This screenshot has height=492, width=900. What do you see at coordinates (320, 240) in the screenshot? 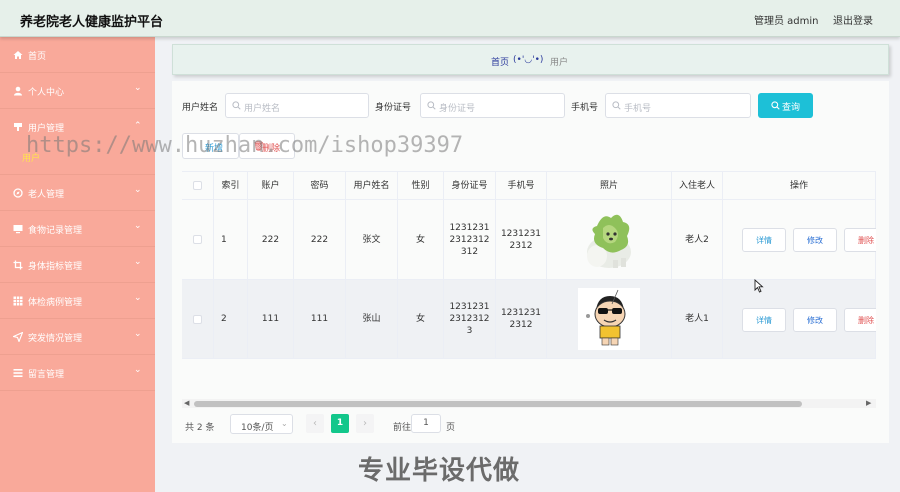
I see `cell-password: 222` at bounding box center [320, 240].